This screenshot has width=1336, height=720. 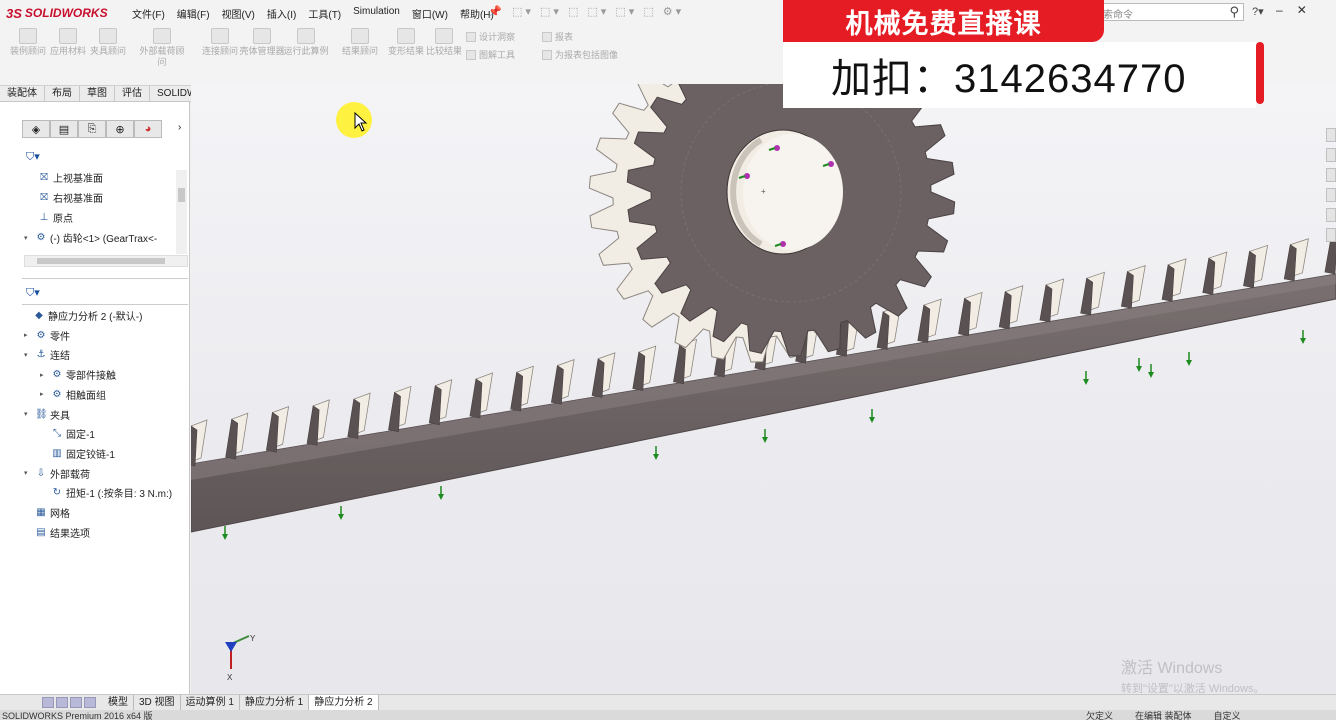 I want to click on bottom-tab-3: 静应力分析 1, so click(x=275, y=702).